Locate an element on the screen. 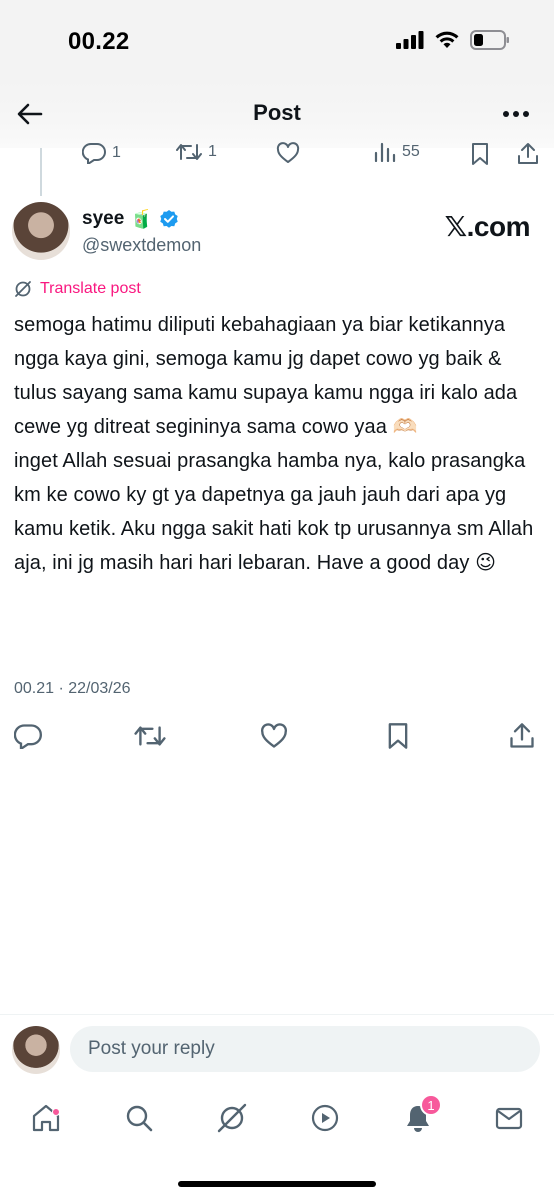 The height and width of the screenshot is (1200, 554). author-name-emoji: 🧃 is located at coordinates (141, 218).